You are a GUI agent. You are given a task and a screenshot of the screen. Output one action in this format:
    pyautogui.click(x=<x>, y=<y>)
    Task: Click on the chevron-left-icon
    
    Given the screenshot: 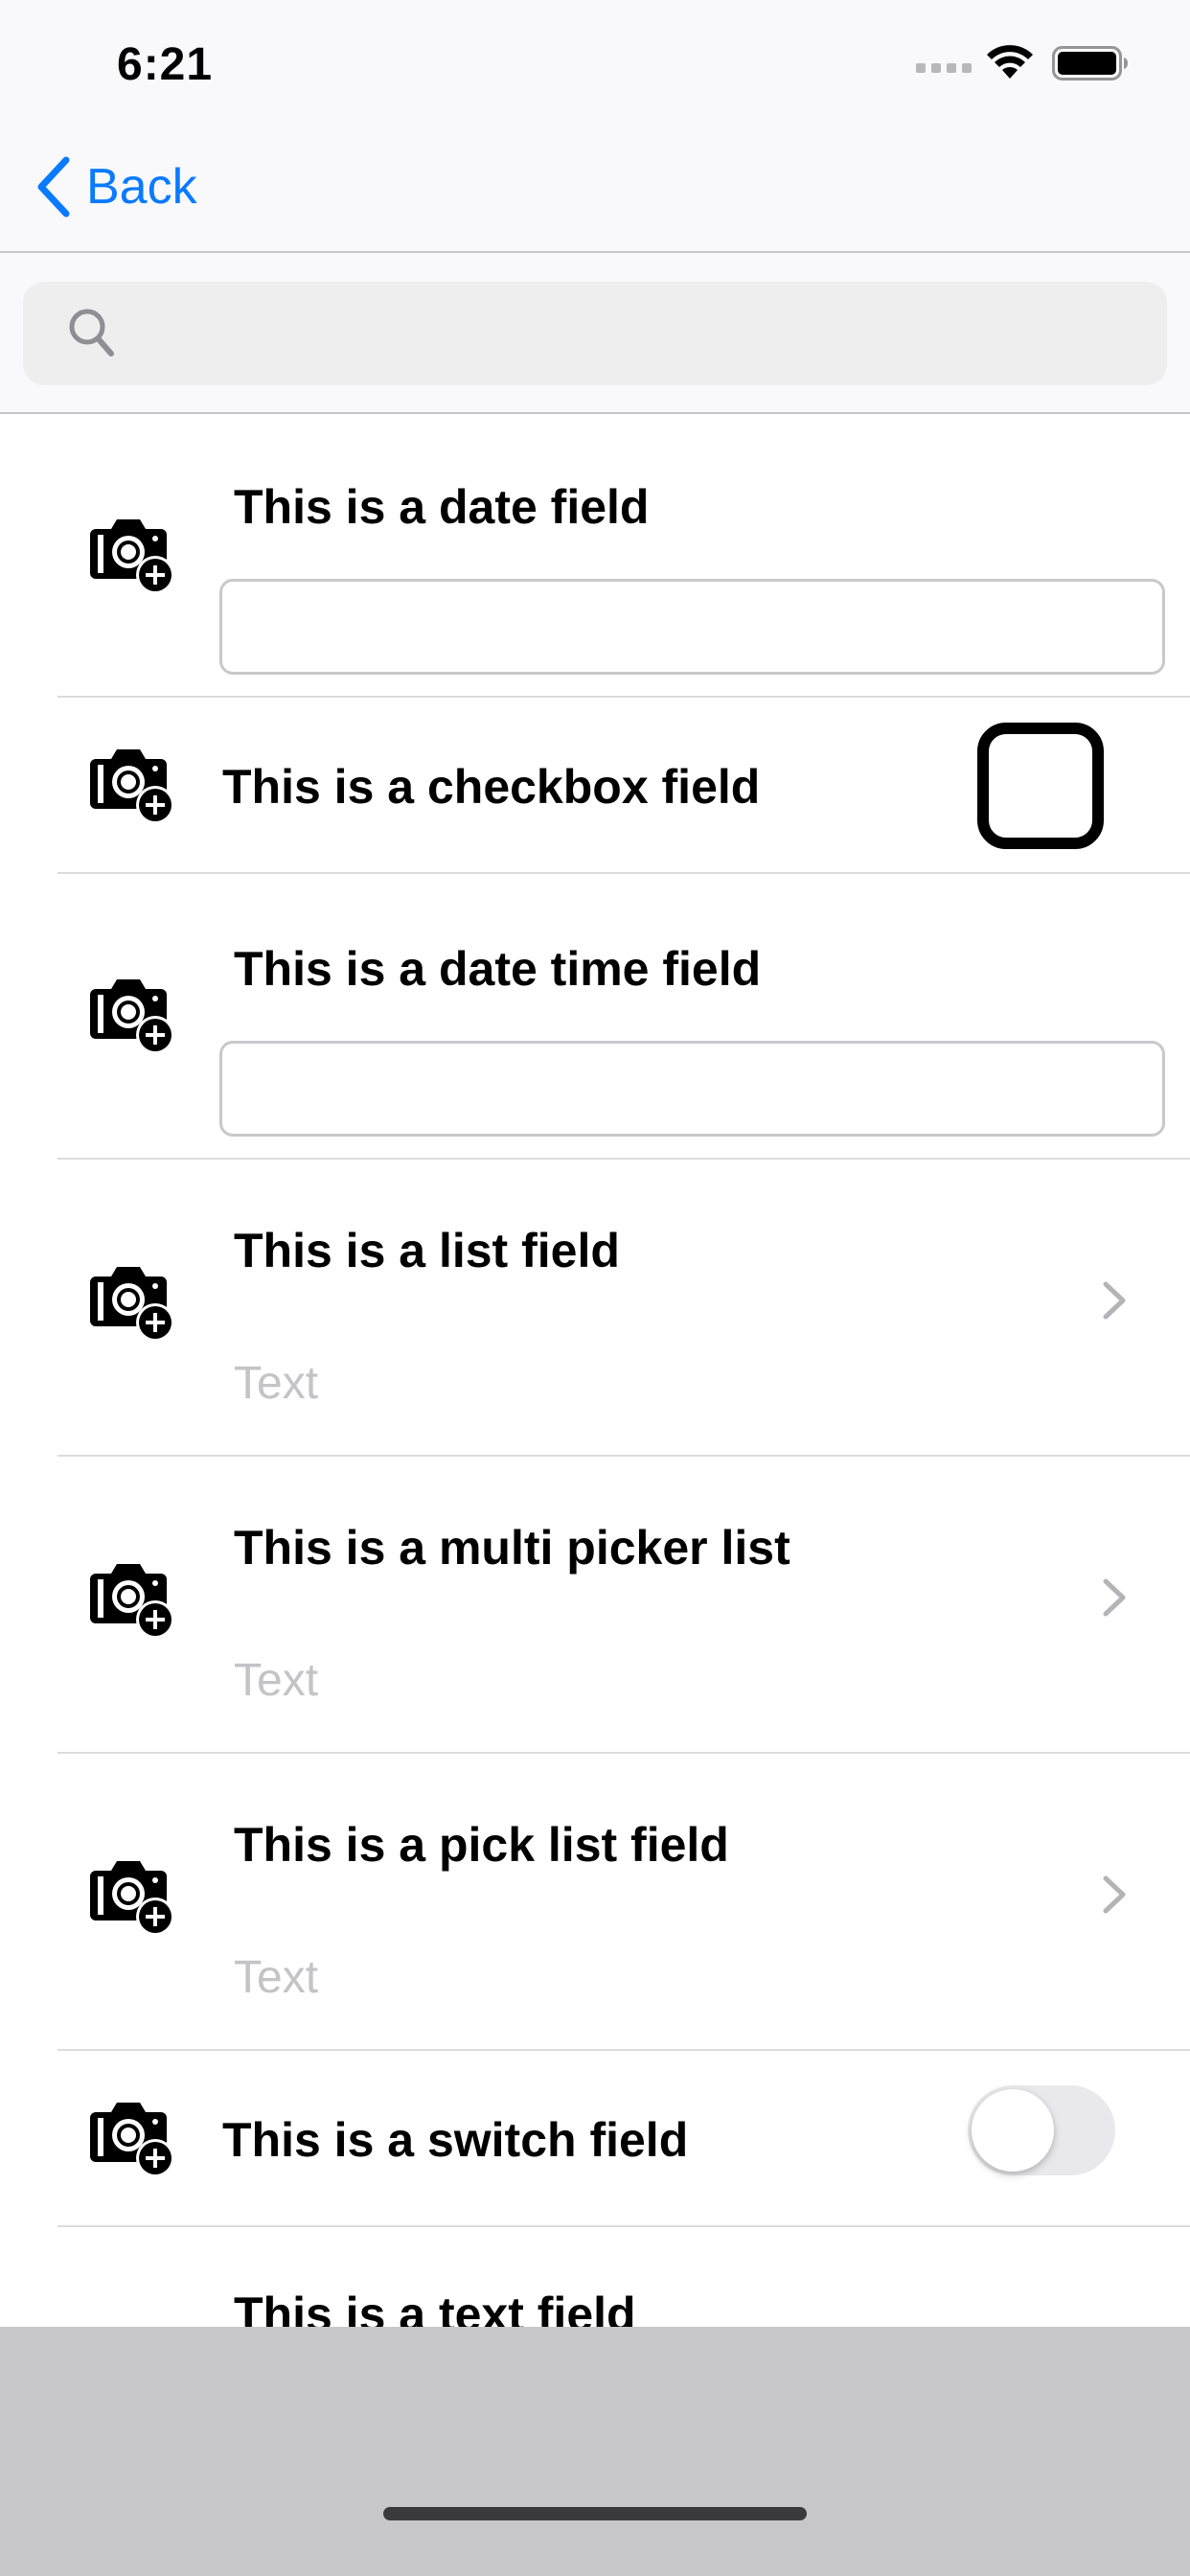 What is the action you would take?
    pyautogui.click(x=54, y=187)
    